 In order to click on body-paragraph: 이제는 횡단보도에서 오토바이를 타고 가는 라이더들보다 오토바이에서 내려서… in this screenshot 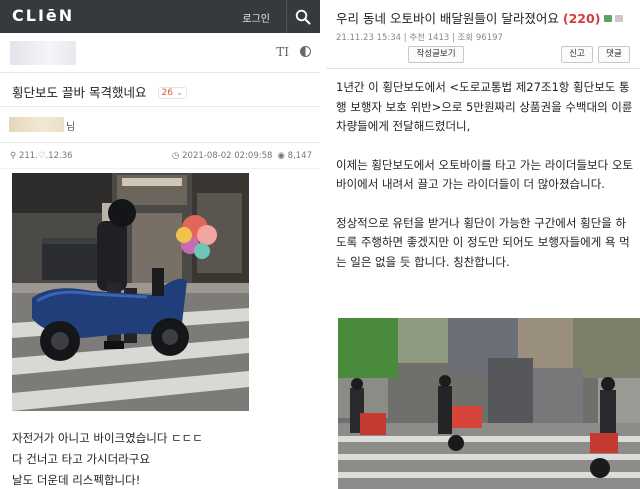, I will do `click(485, 174)`.